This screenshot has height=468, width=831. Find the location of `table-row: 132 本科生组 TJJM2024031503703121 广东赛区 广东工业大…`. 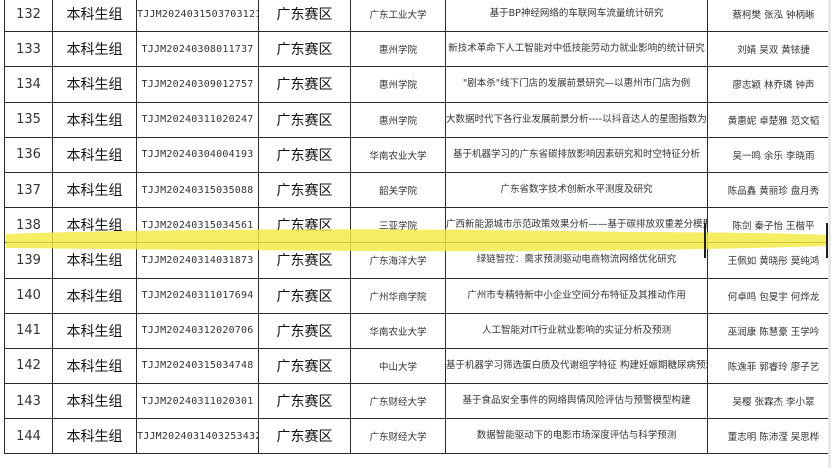

table-row: 132 本科生组 TJJM2024031503703121 广东赛区 广东工业大… is located at coordinates (417, 16).